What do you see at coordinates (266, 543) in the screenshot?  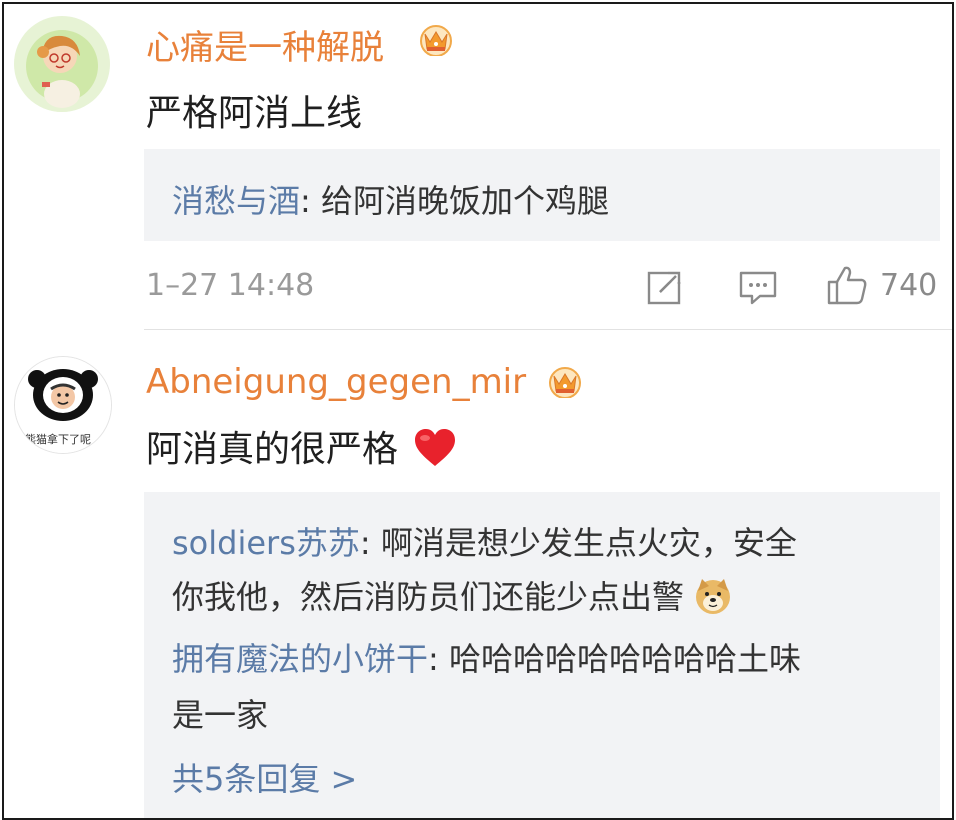 I see `reply-username: soldiers苏苏` at bounding box center [266, 543].